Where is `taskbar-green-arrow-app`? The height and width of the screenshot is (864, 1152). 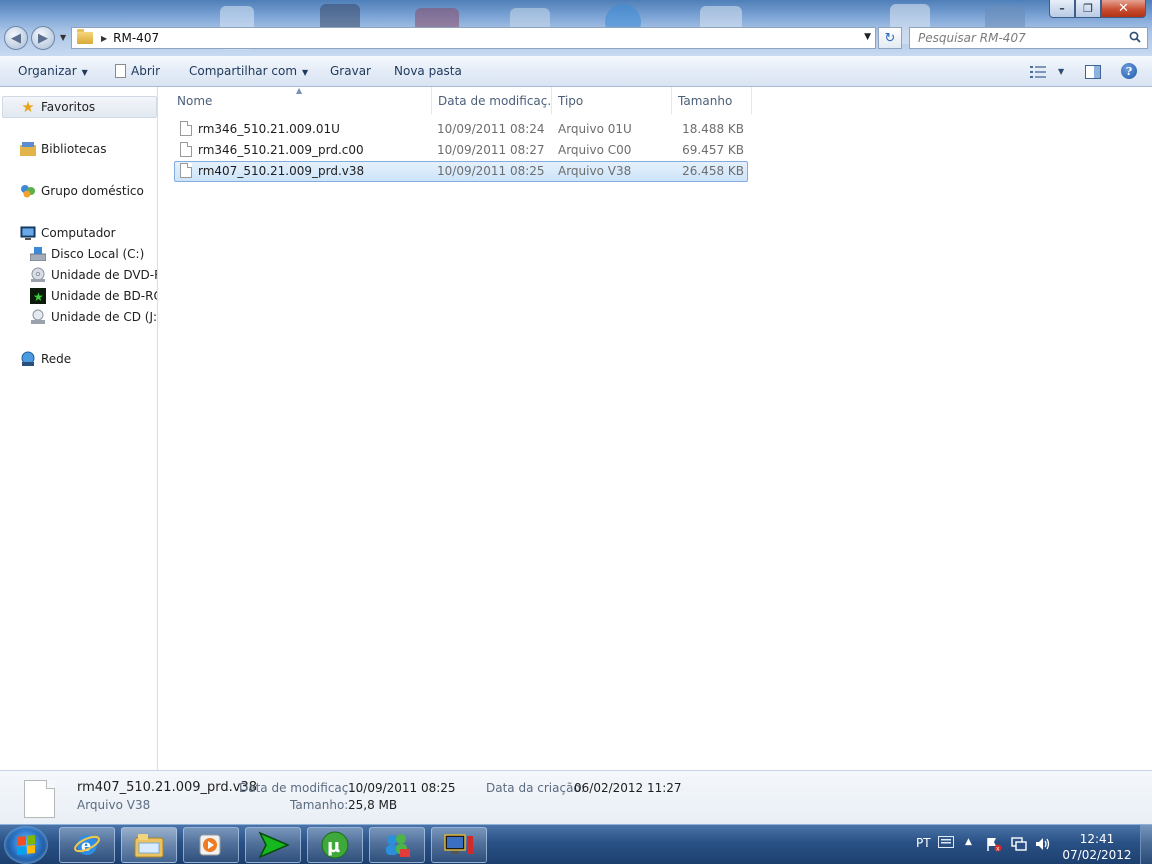
taskbar-green-arrow-app is located at coordinates (273, 845).